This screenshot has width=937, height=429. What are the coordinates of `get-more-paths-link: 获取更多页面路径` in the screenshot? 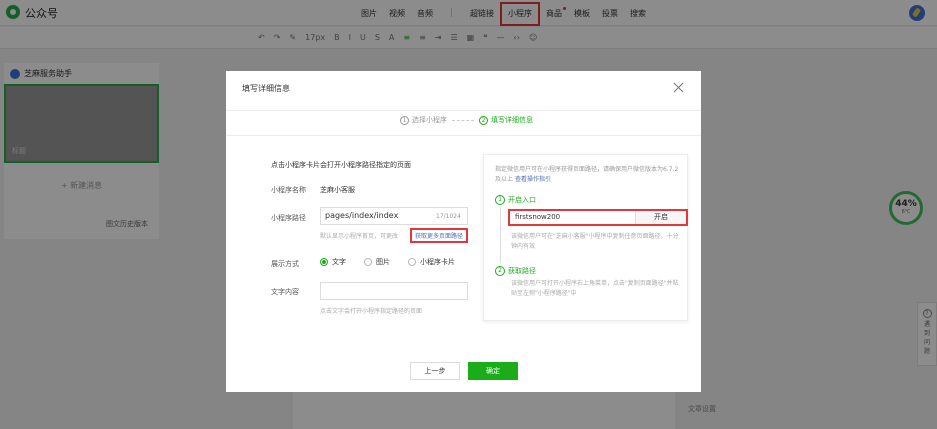 It's located at (439, 235).